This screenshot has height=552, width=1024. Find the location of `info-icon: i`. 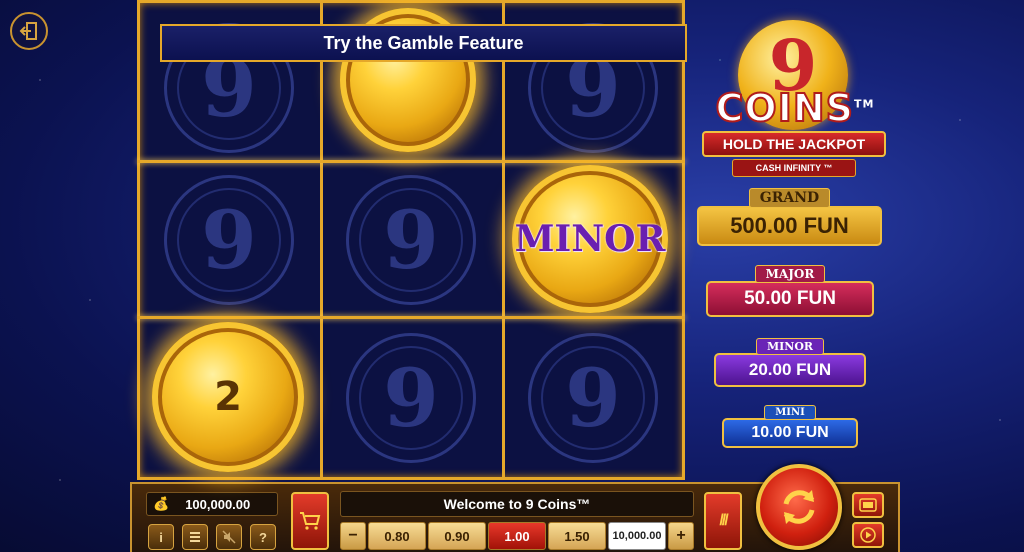

info-icon: i is located at coordinates (161, 537).